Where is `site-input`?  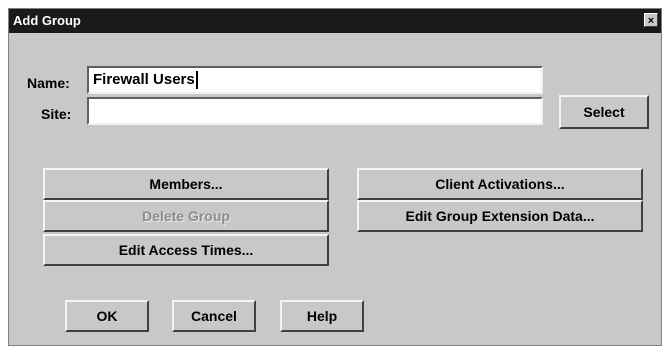
site-input is located at coordinates (315, 111).